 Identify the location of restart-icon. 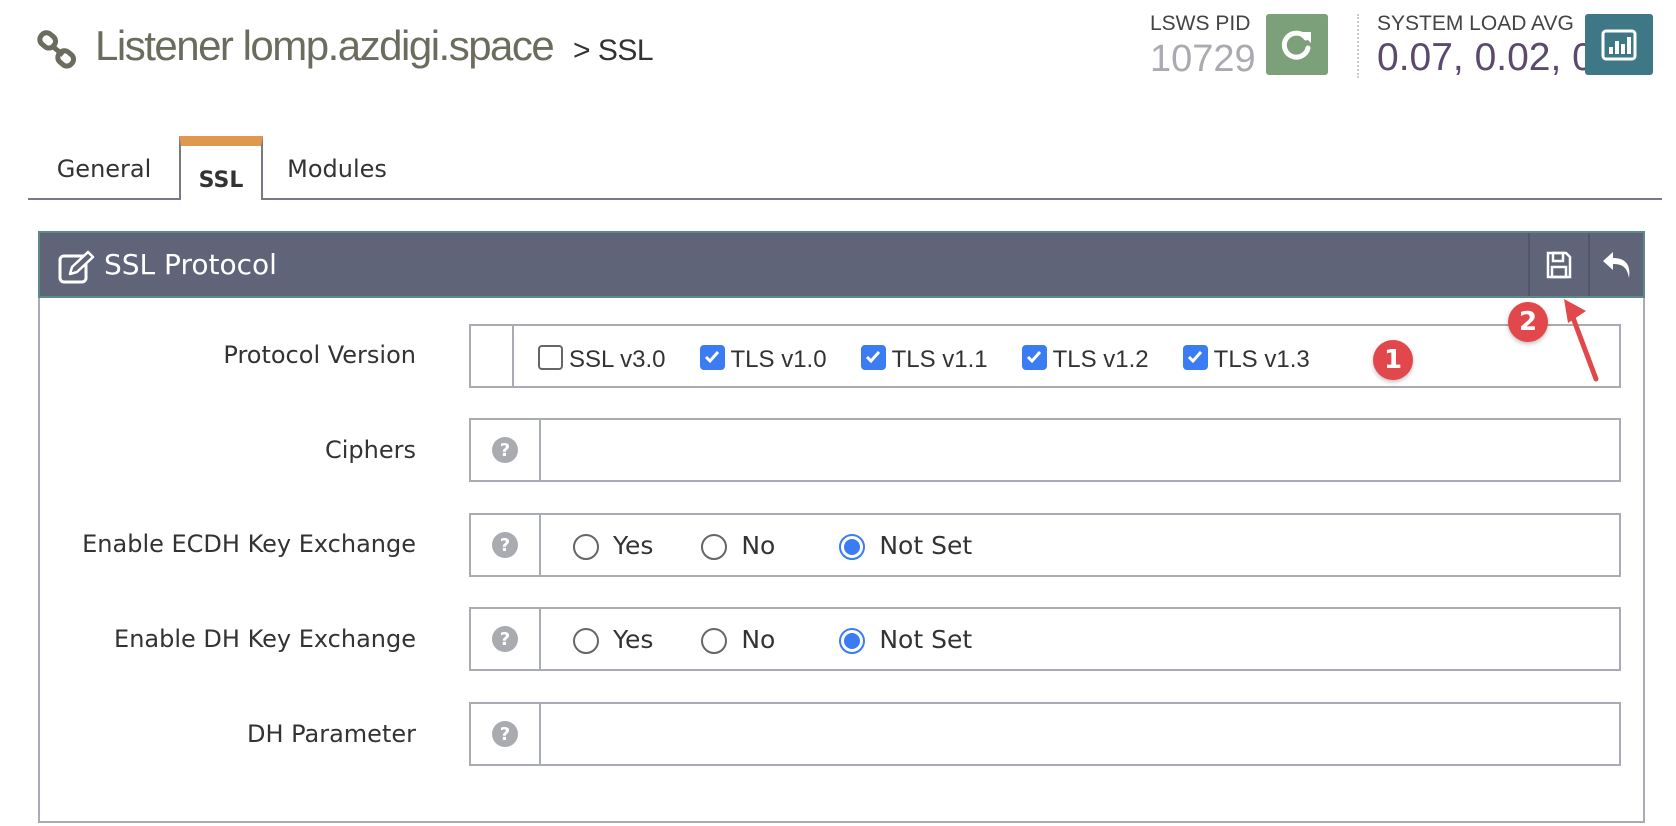
(1296, 45).